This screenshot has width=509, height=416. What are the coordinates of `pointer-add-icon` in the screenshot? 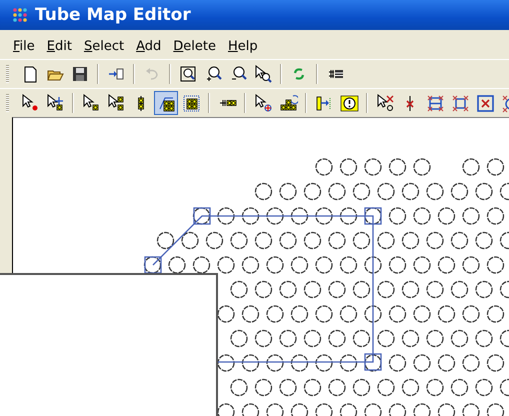 It's located at (263, 103).